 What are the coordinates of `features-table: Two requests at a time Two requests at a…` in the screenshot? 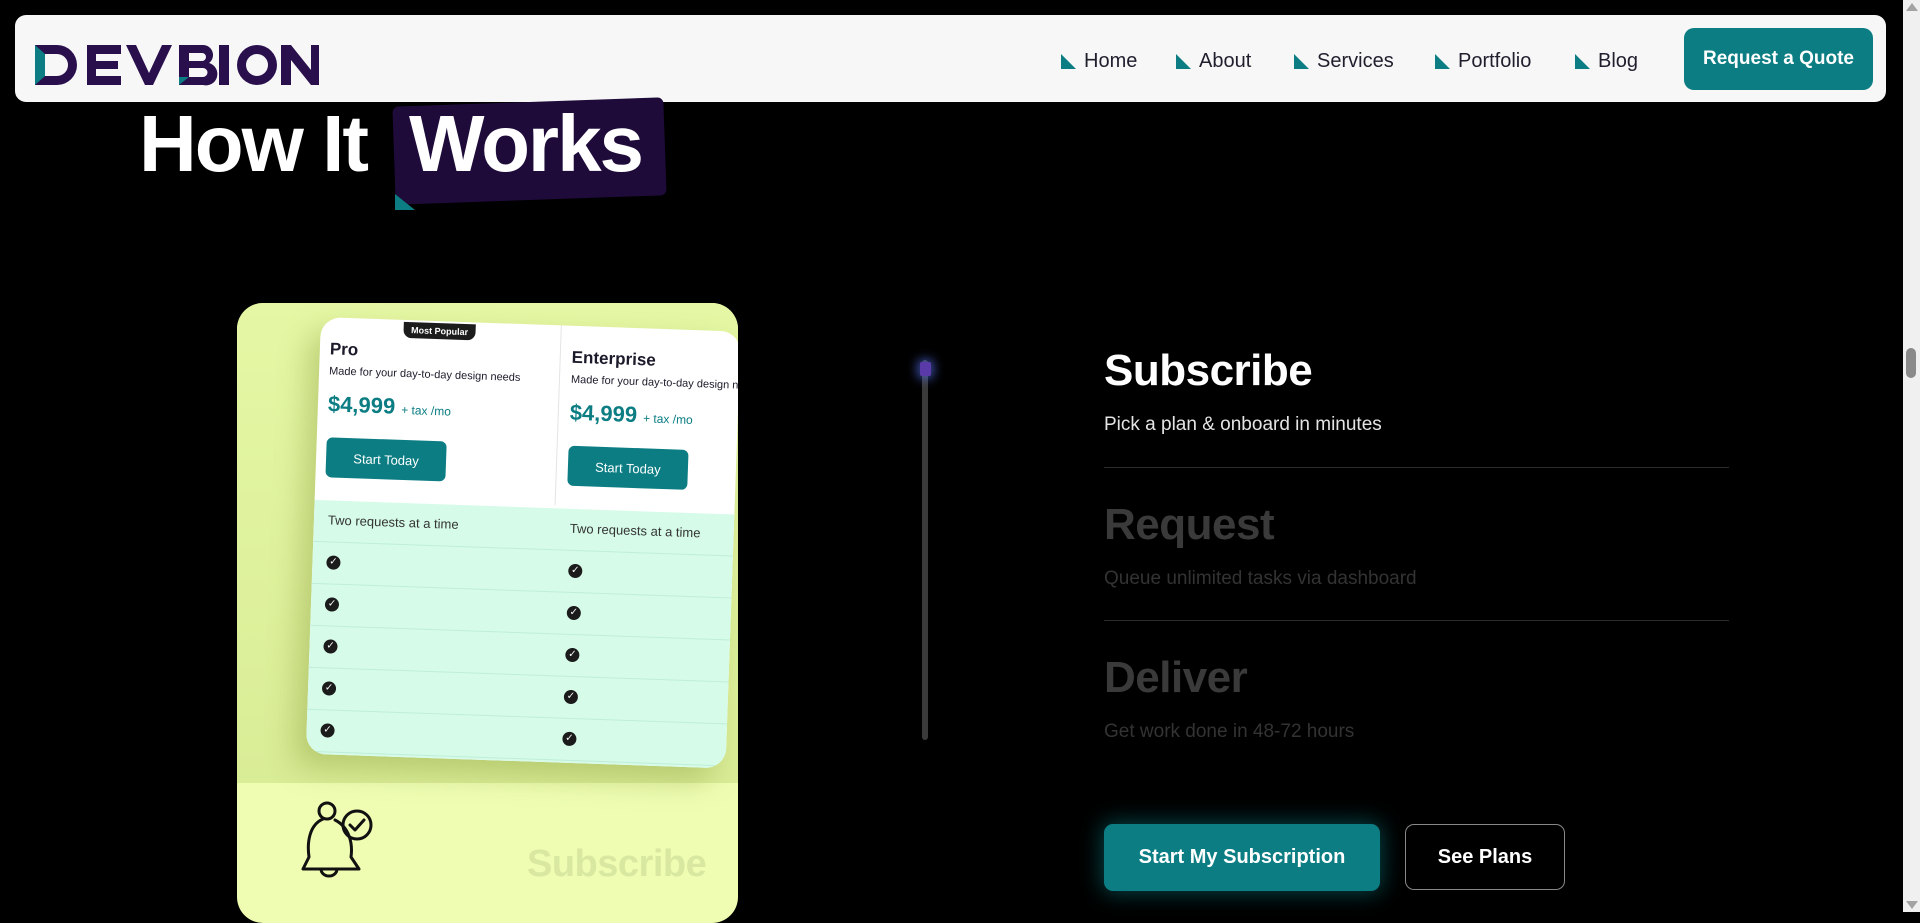 It's located at (520, 634).